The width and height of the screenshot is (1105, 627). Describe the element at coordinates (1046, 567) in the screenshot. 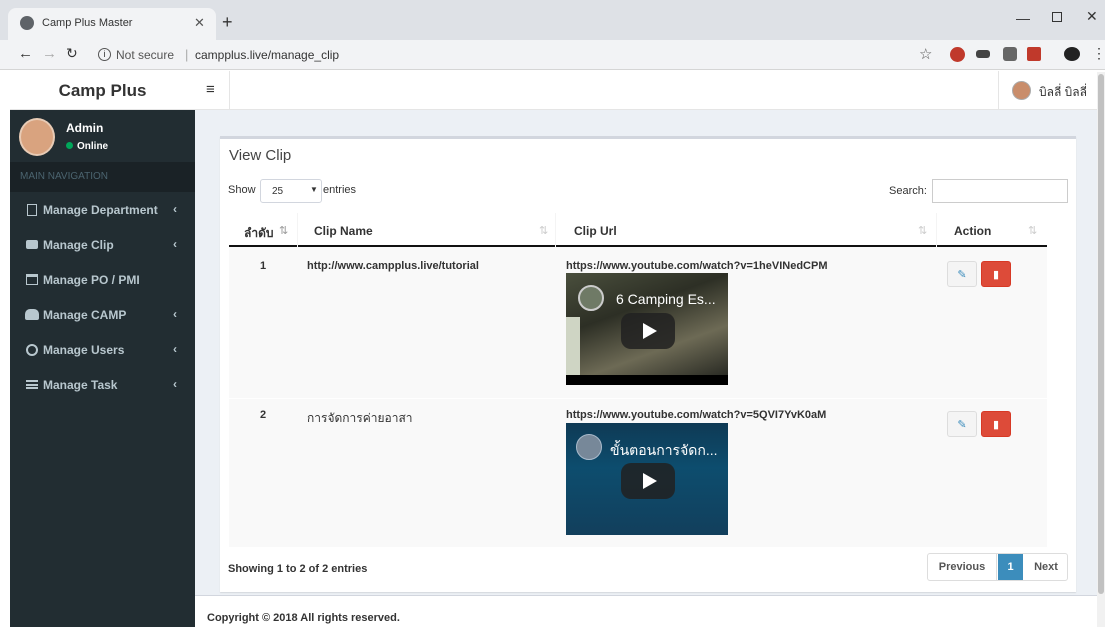

I see `next-button: Next` at that location.